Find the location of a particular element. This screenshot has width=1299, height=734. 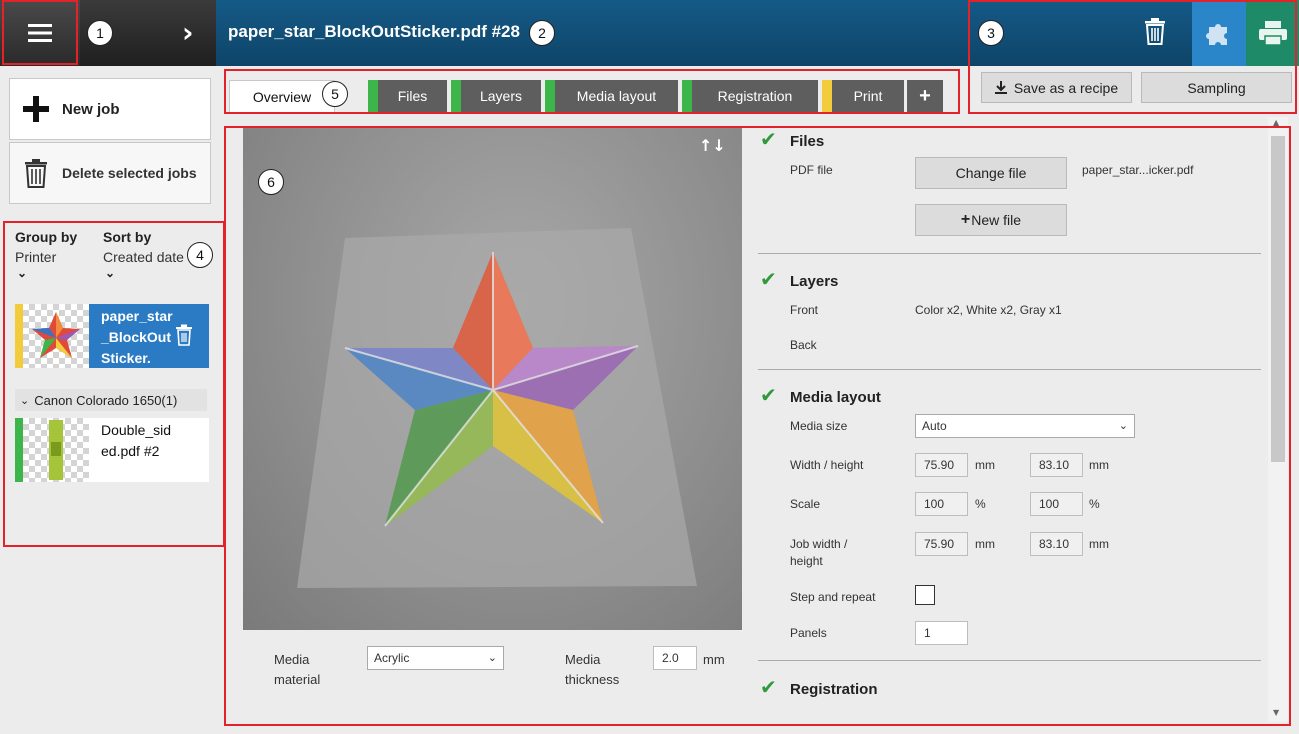

new-file-button: + New file is located at coordinates (991, 220).